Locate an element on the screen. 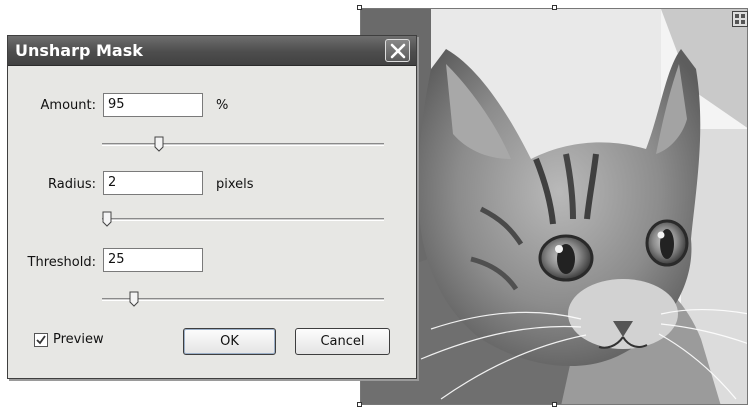 The height and width of the screenshot is (408, 751). radius-input: 2 is located at coordinates (153, 183).